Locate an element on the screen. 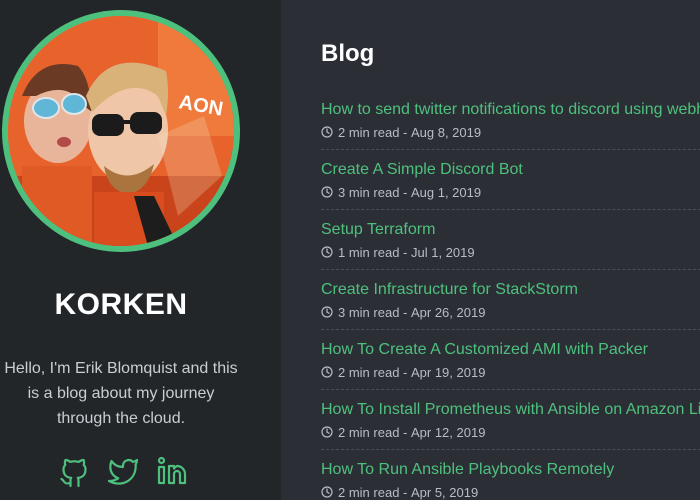 This screenshot has height=500, width=700. post-date: Jul 1, 2019 is located at coordinates (442, 252).